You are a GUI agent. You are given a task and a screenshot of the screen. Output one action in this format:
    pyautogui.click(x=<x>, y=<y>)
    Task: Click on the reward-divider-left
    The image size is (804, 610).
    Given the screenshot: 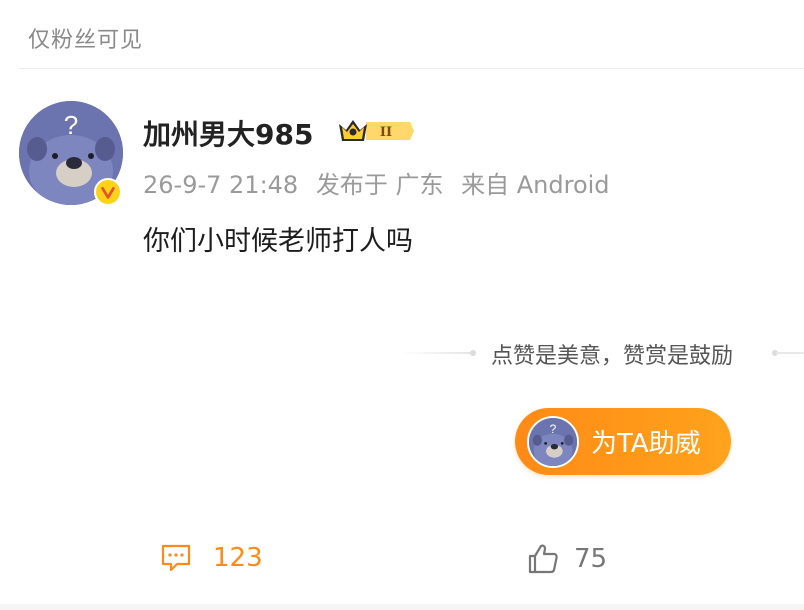 What is the action you would take?
    pyautogui.click(x=437, y=353)
    